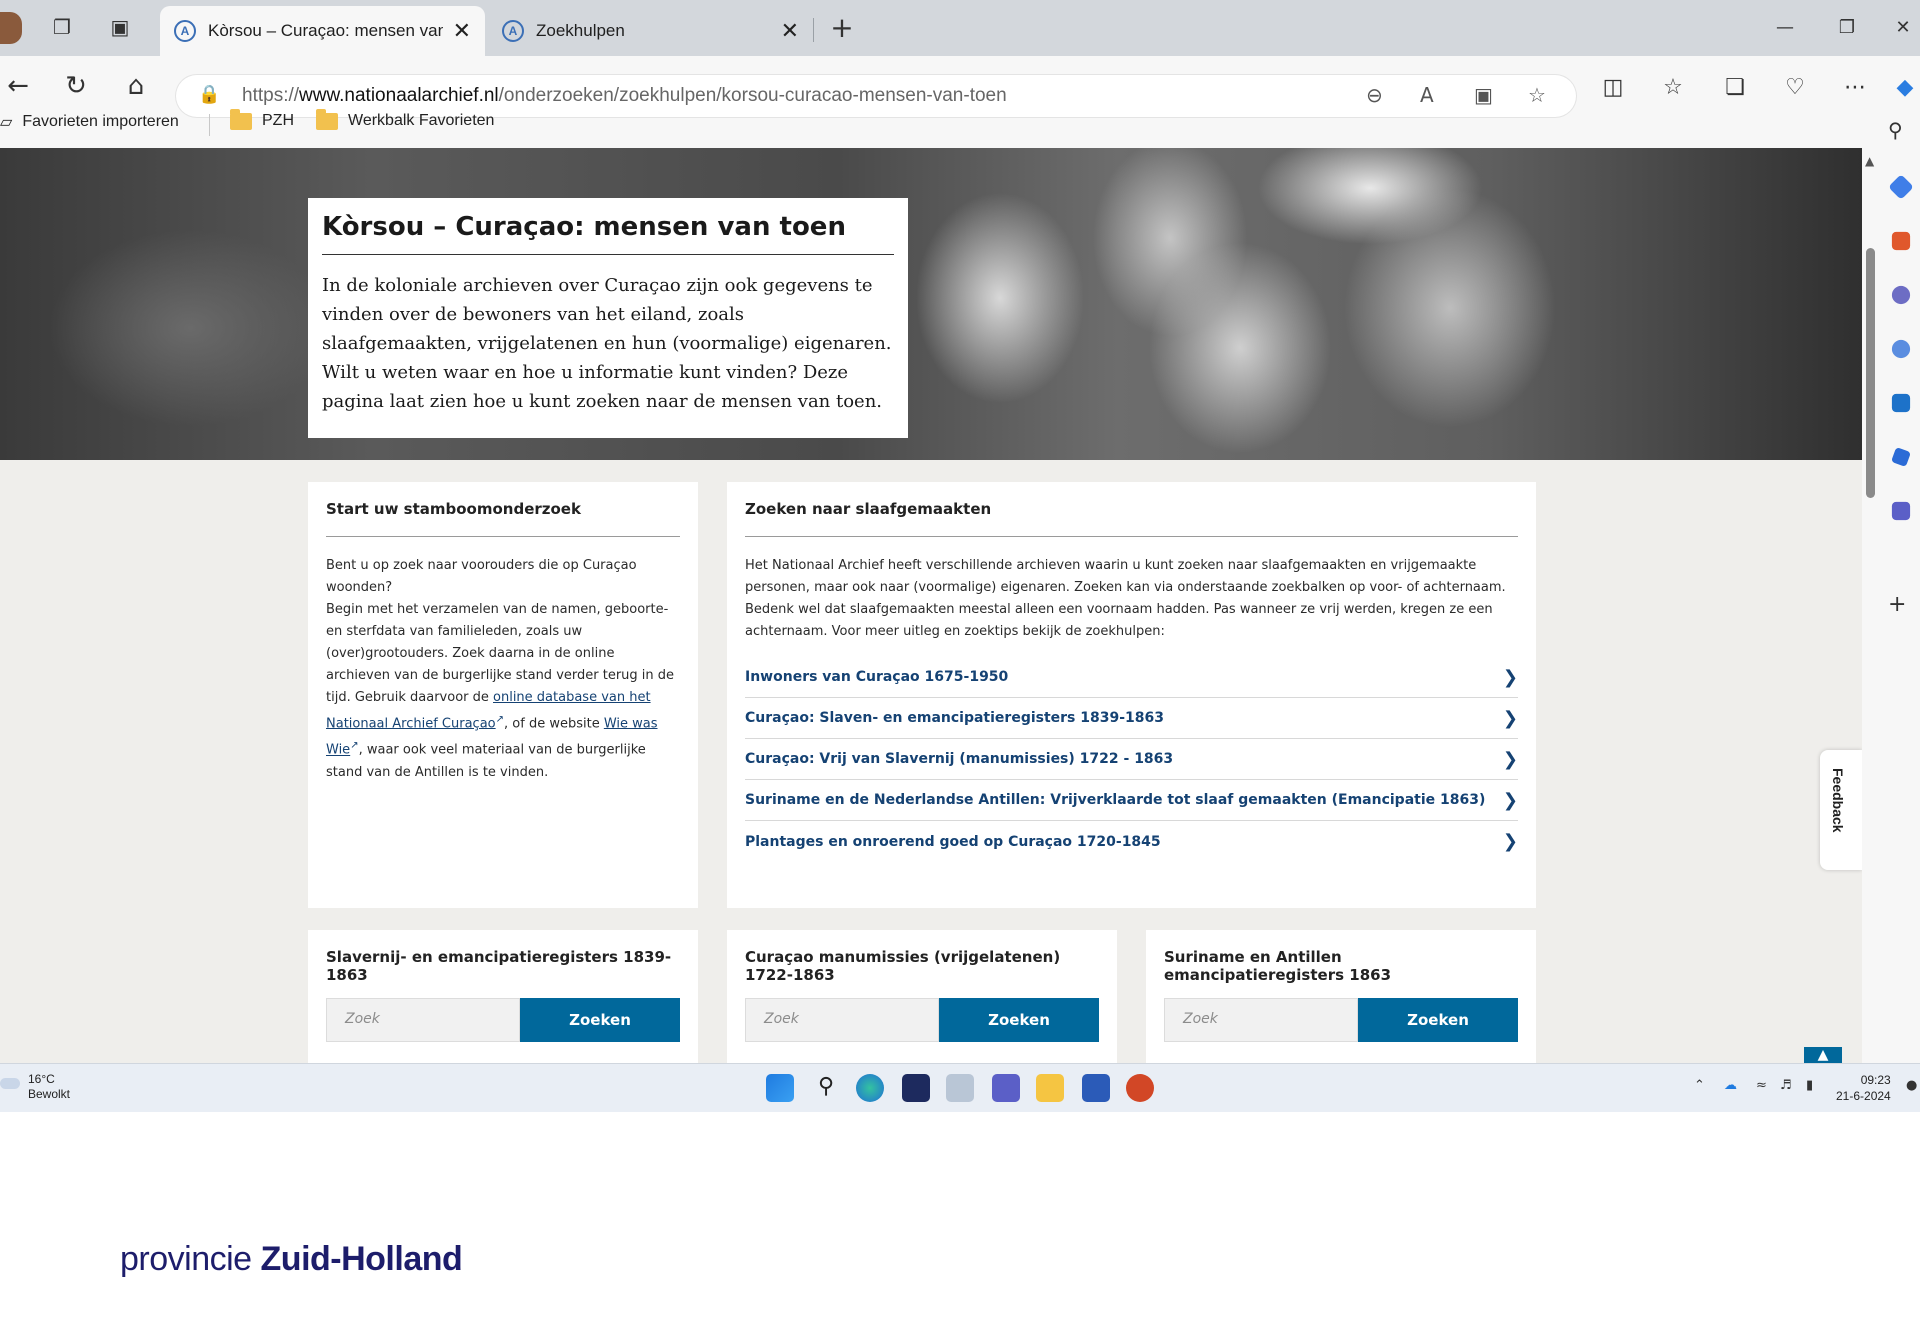 The height and width of the screenshot is (1341, 1920). What do you see at coordinates (136, 86) in the screenshot?
I see `home-icon: ⌂` at bounding box center [136, 86].